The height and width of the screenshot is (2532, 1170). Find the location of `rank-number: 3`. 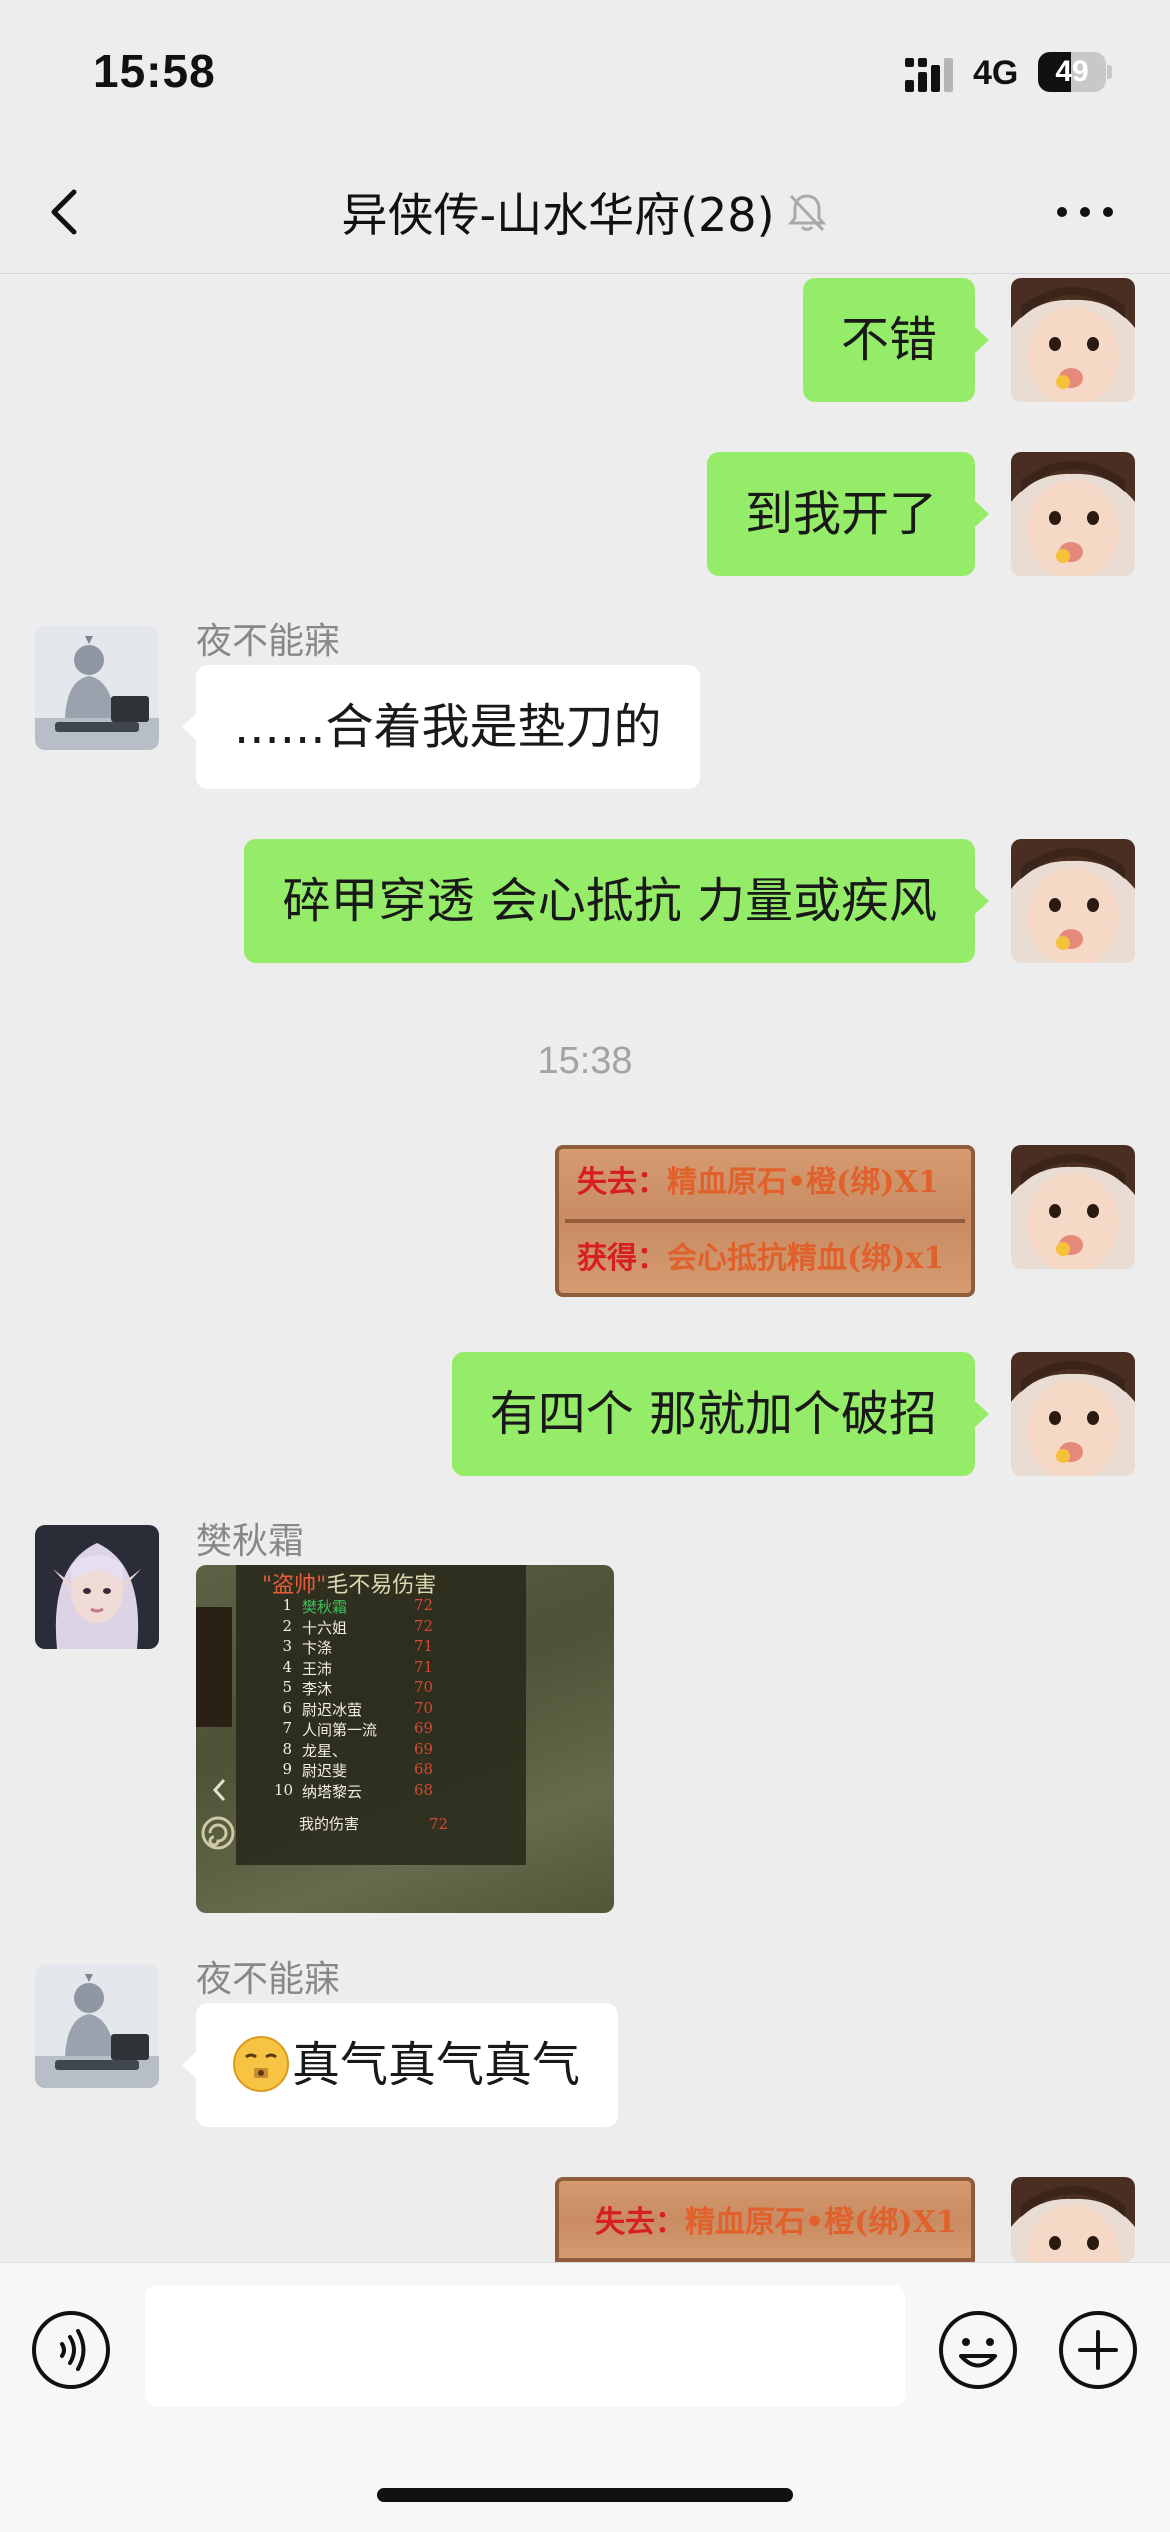

rank-number: 3 is located at coordinates (287, 1646).